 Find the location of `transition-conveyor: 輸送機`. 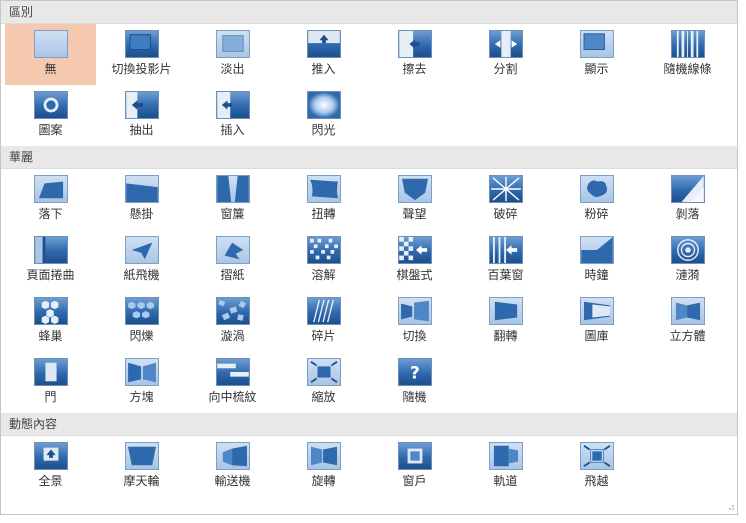

transition-conveyor: 輸送機 is located at coordinates (232, 466).